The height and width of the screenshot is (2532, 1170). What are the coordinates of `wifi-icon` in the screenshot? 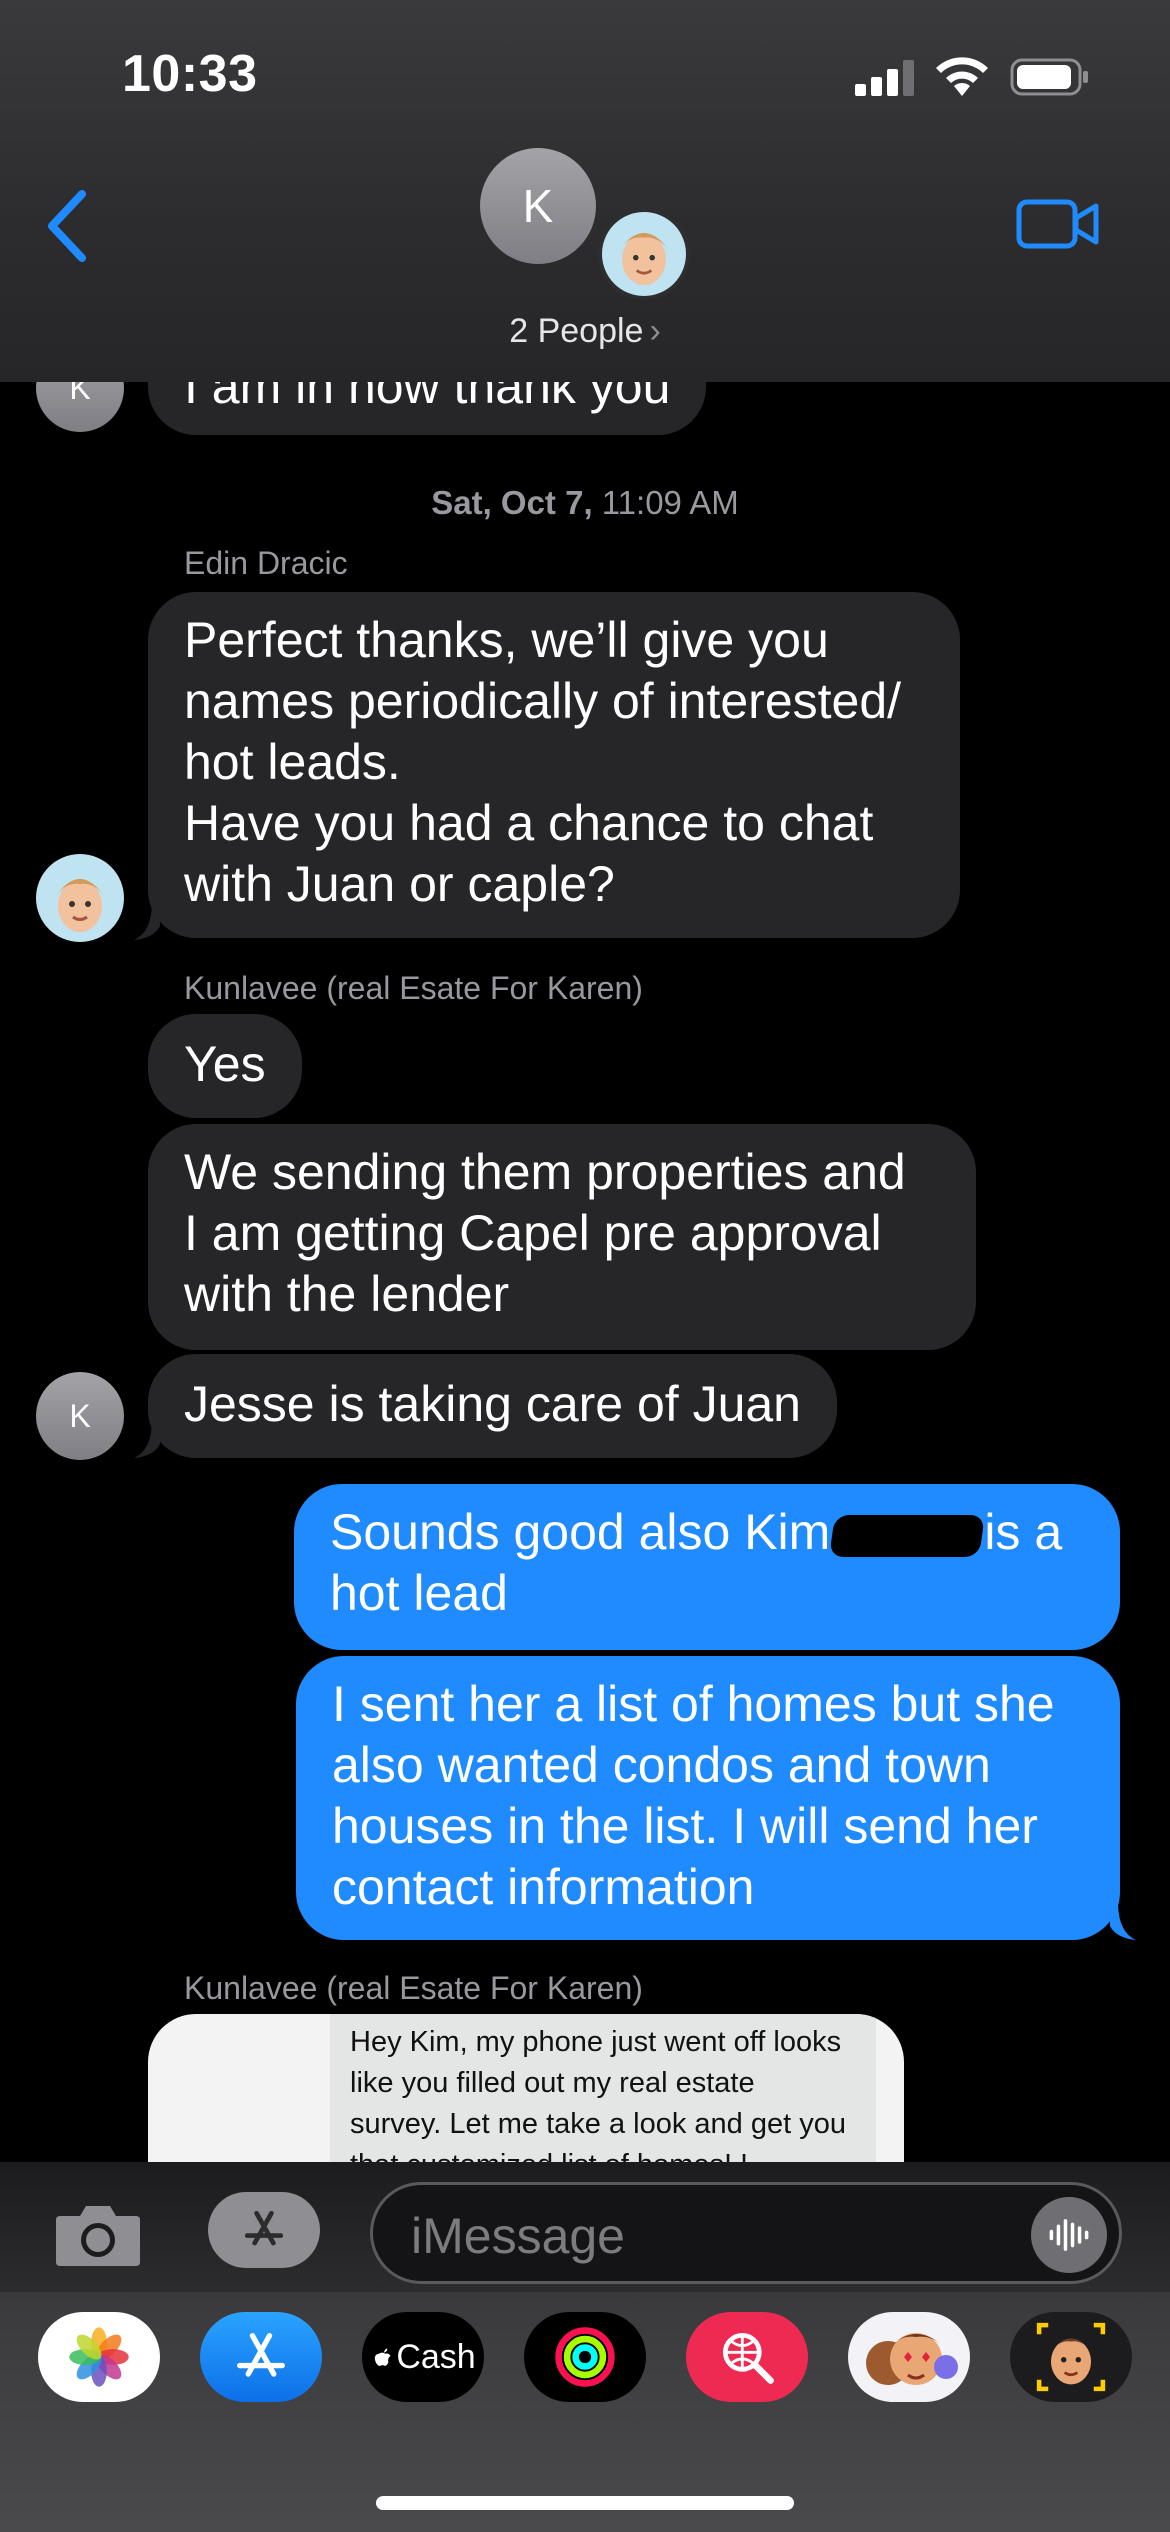 It's located at (962, 76).